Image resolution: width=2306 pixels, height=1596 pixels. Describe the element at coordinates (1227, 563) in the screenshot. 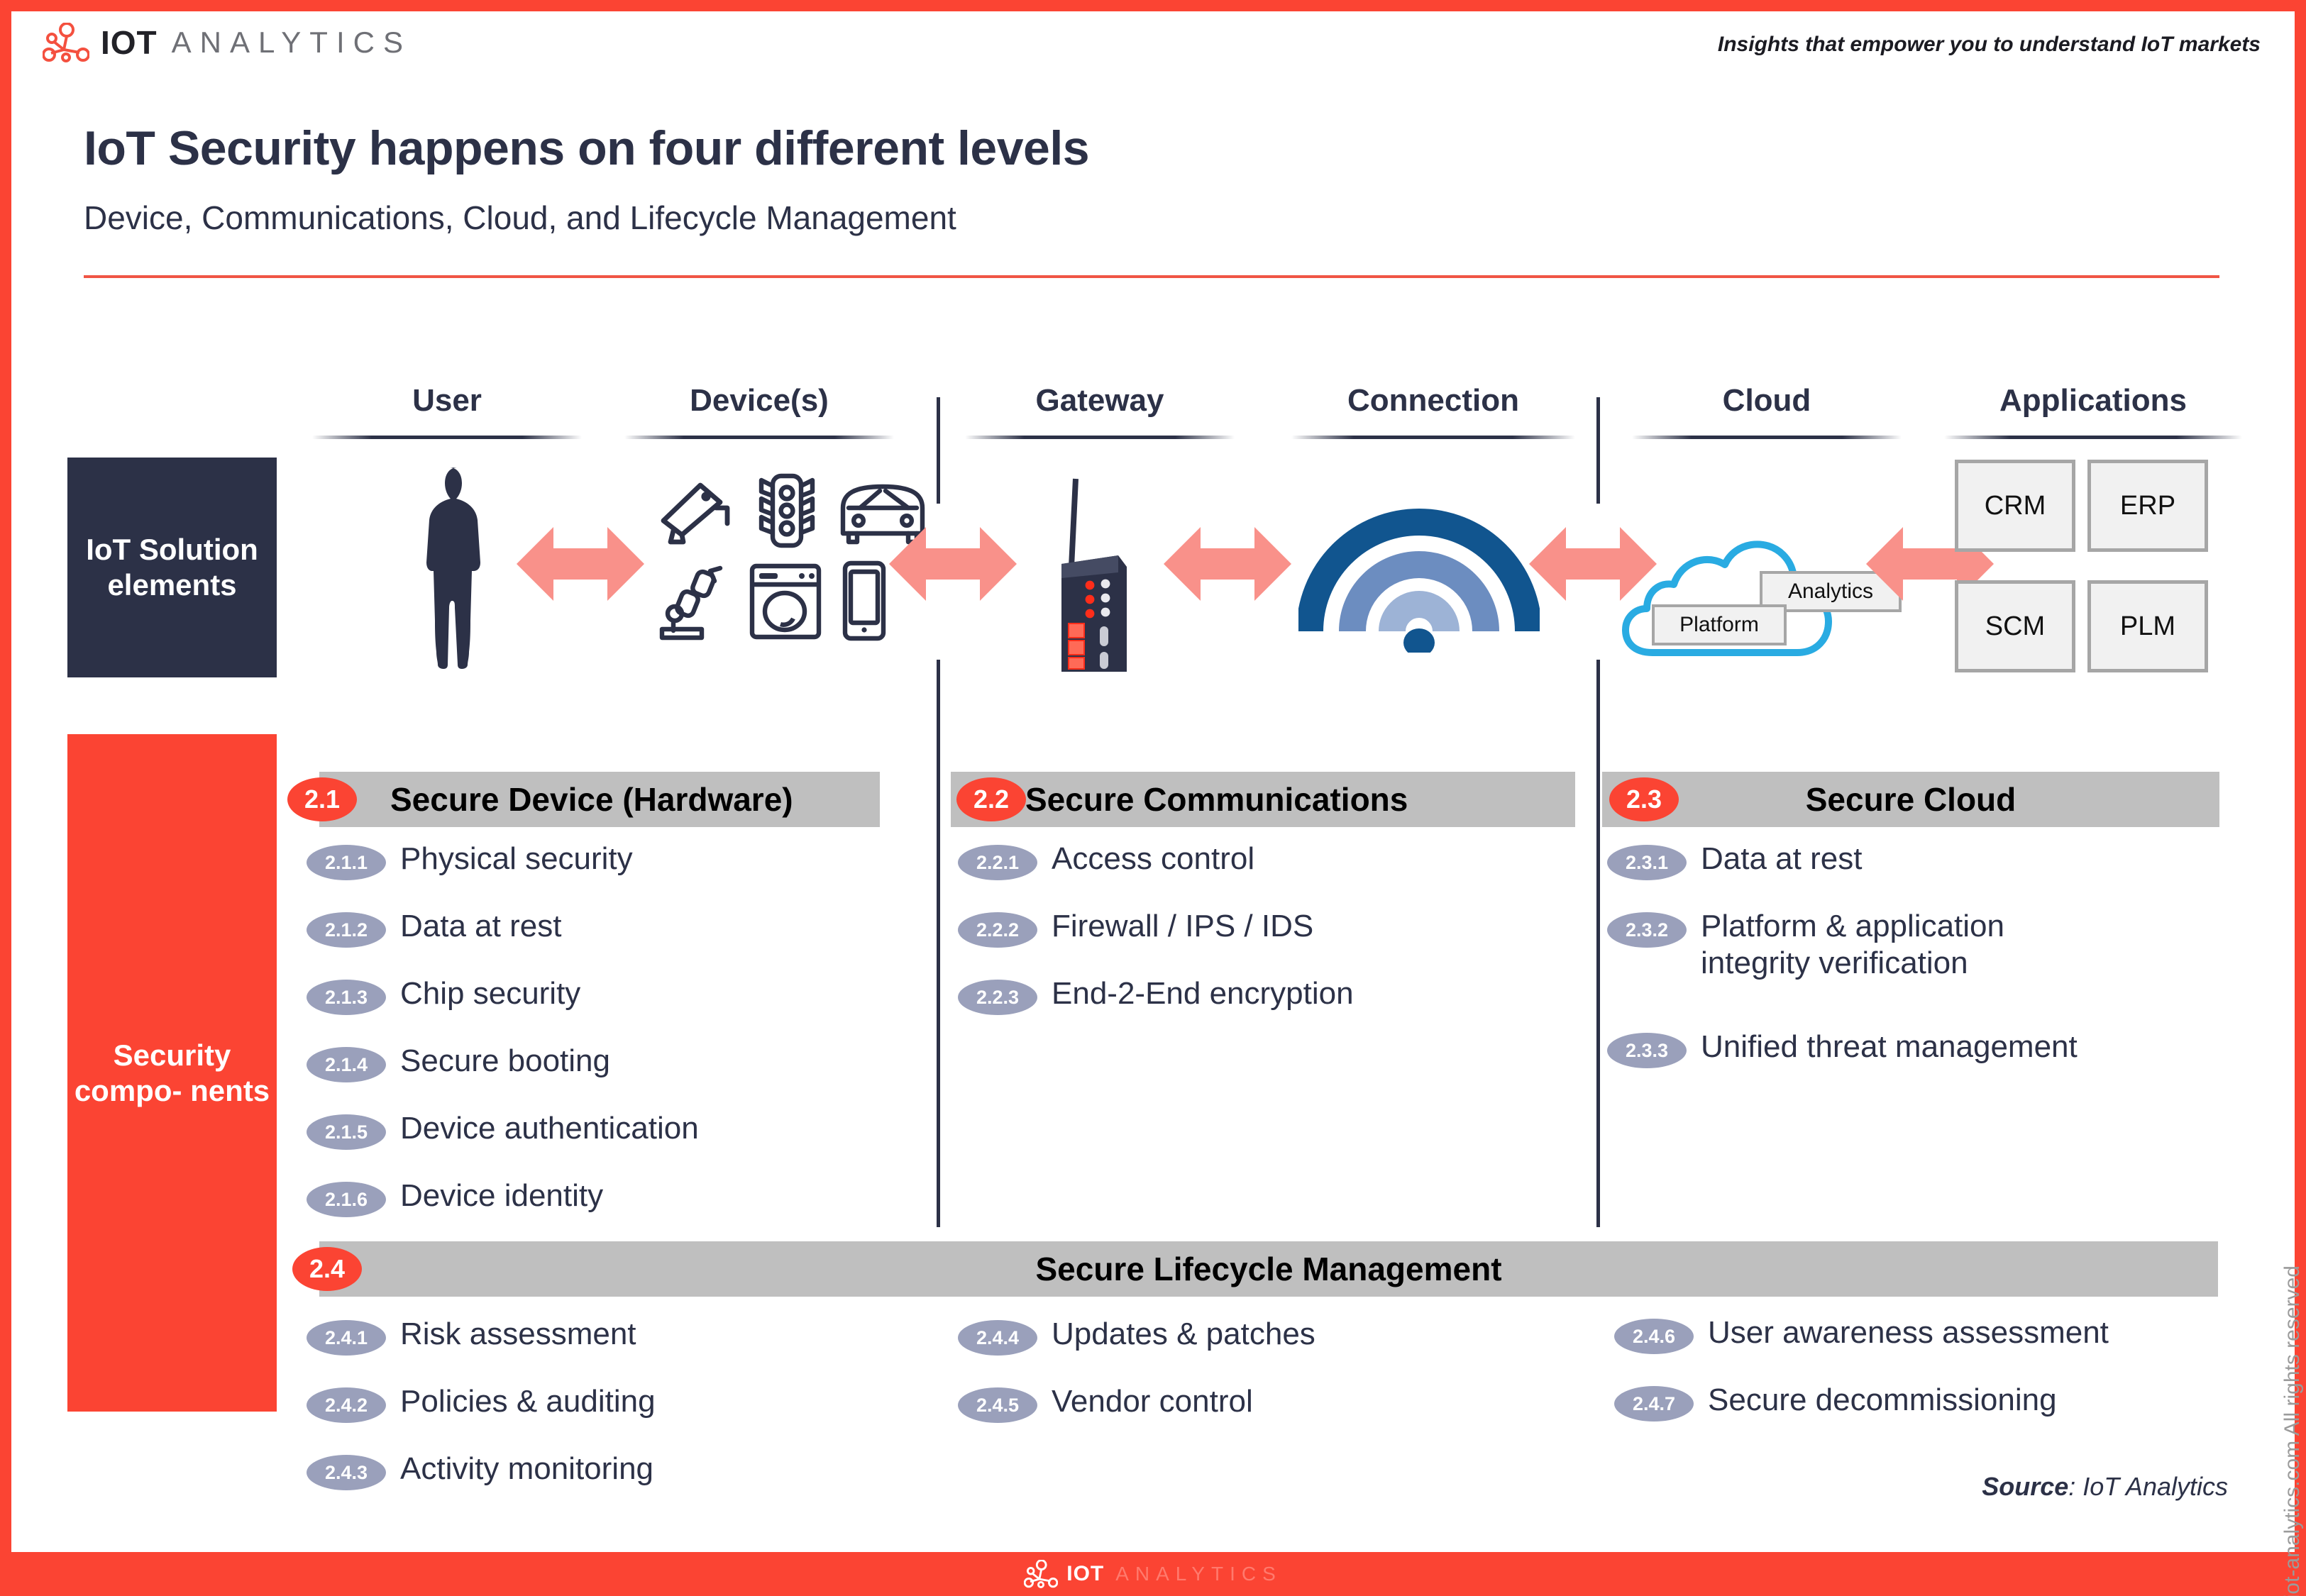

I see `double-arrow-icon-gateway-connection` at that location.